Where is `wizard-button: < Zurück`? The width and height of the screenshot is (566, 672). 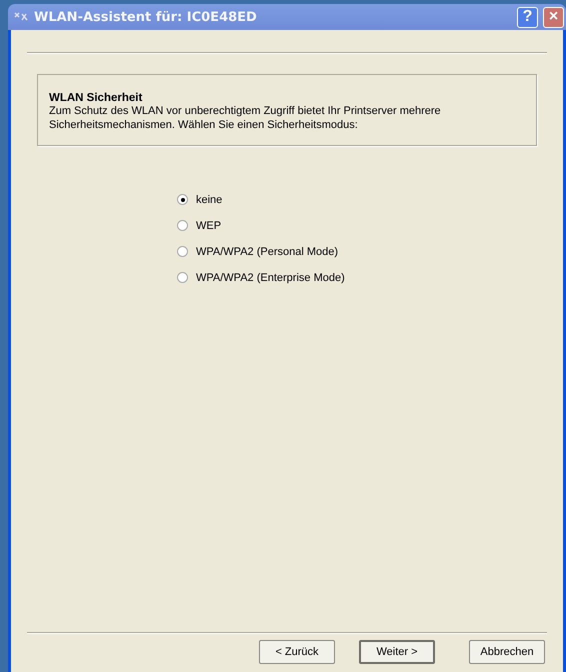 wizard-button: < Zurück is located at coordinates (297, 652).